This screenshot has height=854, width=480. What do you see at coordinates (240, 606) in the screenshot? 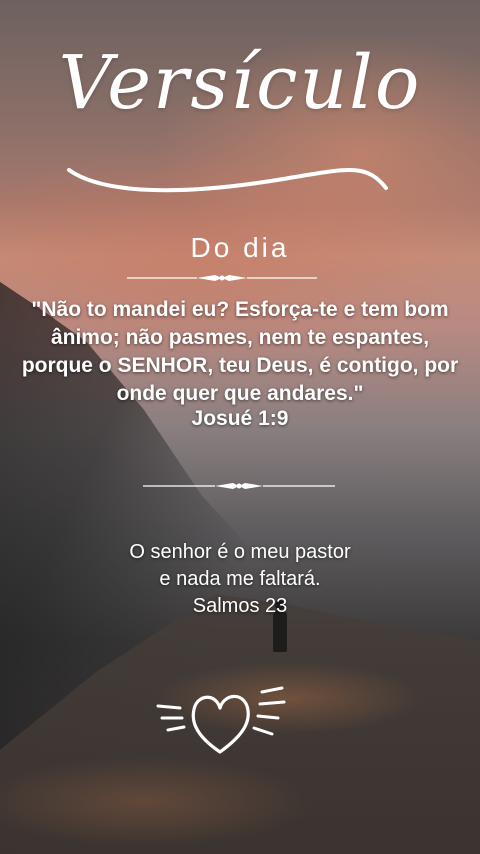
I see `secondary-verse-reference: Salmos 23` at bounding box center [240, 606].